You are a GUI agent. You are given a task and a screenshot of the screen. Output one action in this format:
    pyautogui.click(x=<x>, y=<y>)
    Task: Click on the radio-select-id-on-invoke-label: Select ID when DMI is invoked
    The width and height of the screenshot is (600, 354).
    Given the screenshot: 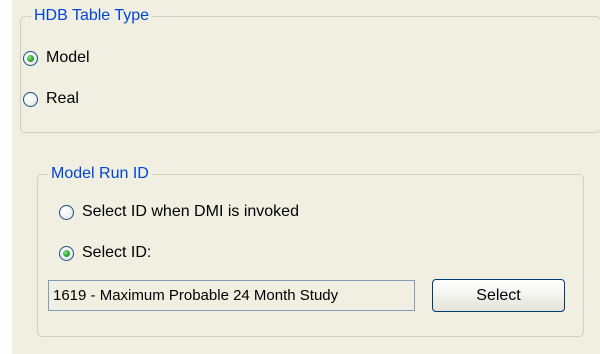 What is the action you would take?
    pyautogui.click(x=190, y=211)
    